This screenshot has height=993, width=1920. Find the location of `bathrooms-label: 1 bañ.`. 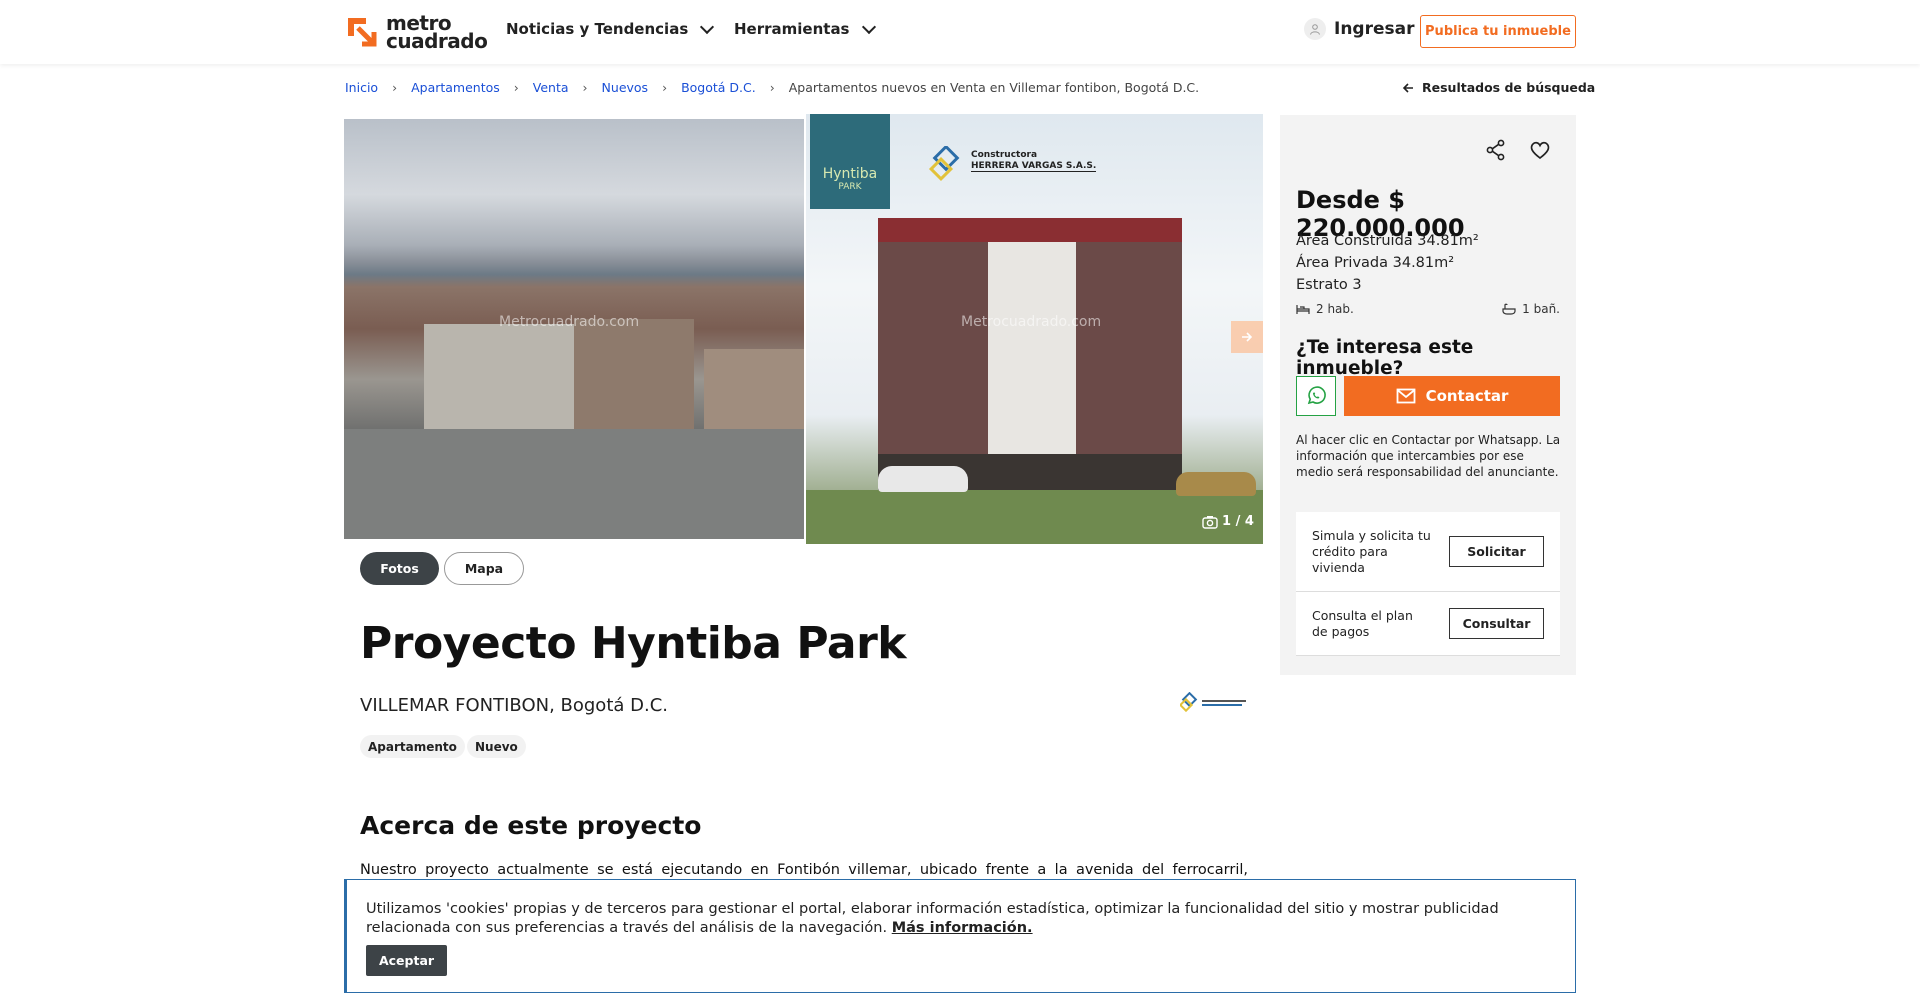

bathrooms-label: 1 bañ. is located at coordinates (1541, 309).